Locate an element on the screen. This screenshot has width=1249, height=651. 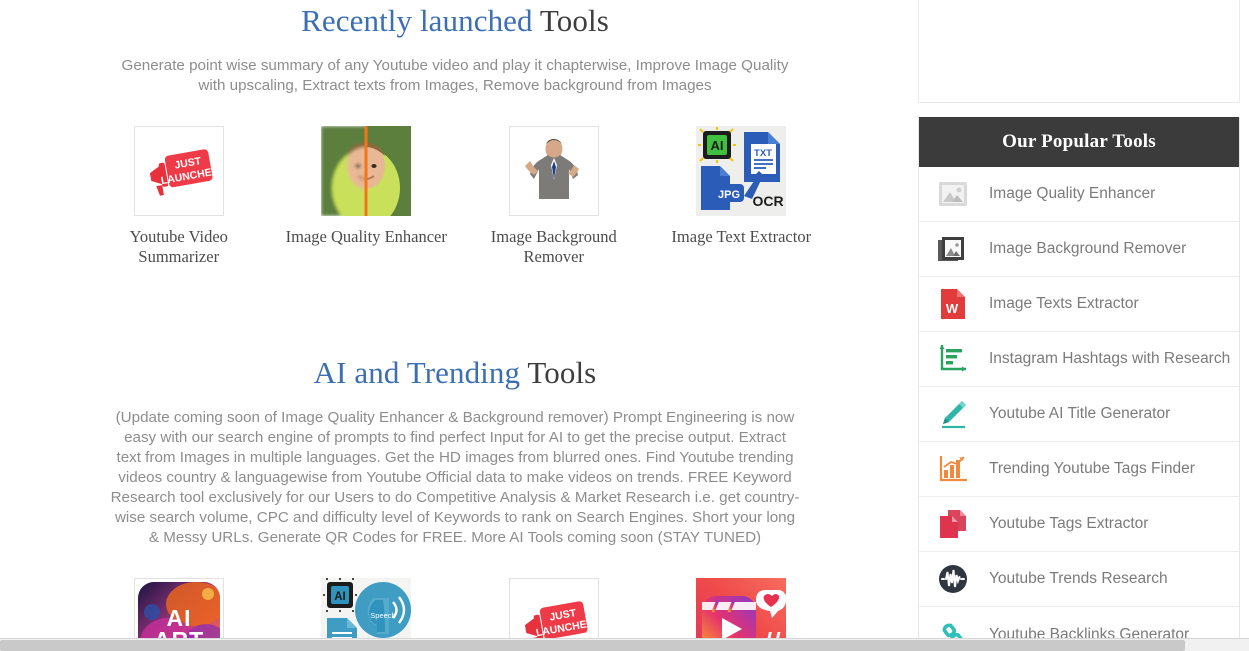
man-cutout-icon is located at coordinates (553, 171).